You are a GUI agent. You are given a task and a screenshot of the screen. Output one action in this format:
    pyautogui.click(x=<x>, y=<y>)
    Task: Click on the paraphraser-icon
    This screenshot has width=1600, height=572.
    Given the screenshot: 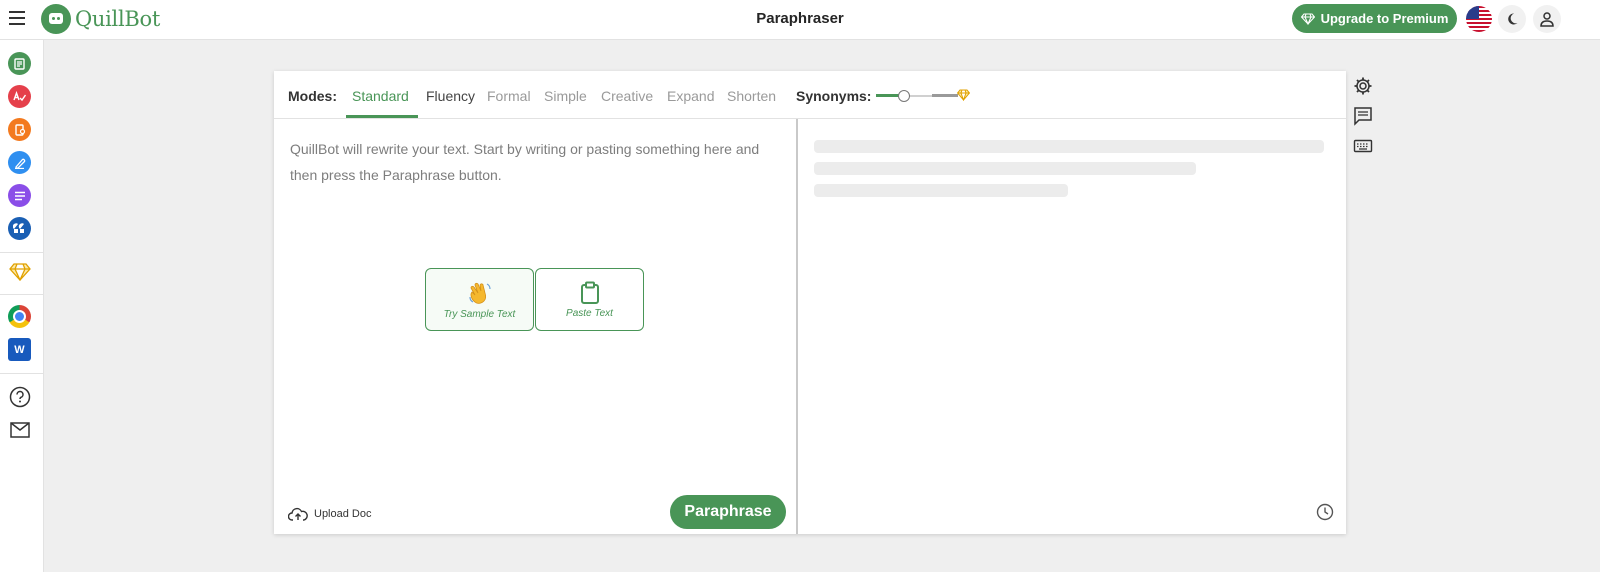 What is the action you would take?
    pyautogui.click(x=19, y=63)
    